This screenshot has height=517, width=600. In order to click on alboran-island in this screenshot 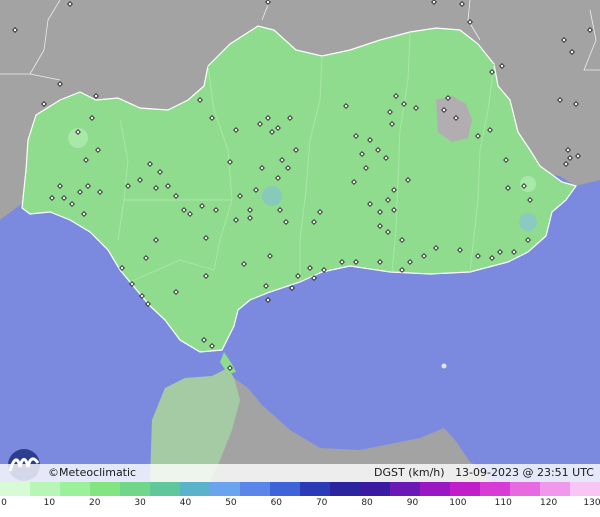, I will do `click(444, 366)`.